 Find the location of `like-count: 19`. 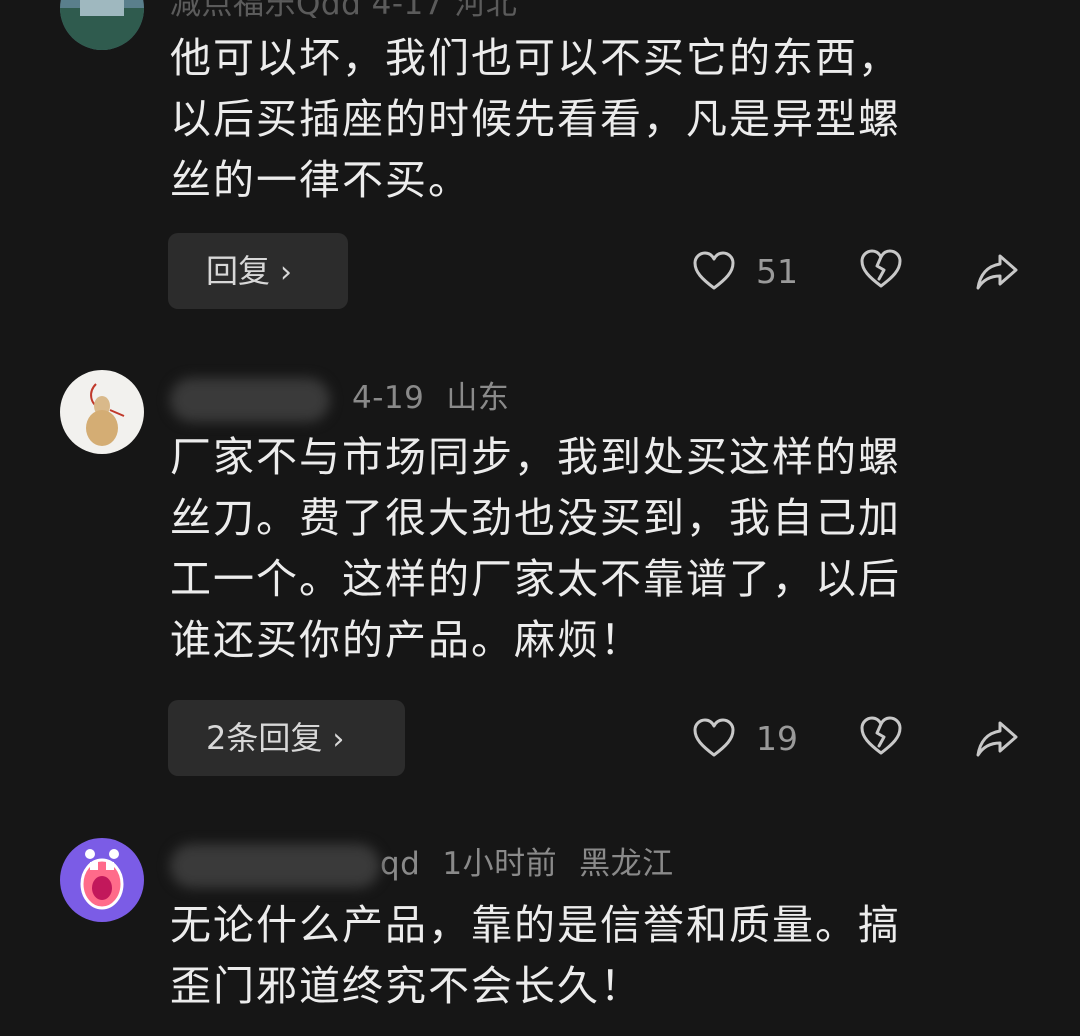

like-count: 19 is located at coordinates (777, 738).